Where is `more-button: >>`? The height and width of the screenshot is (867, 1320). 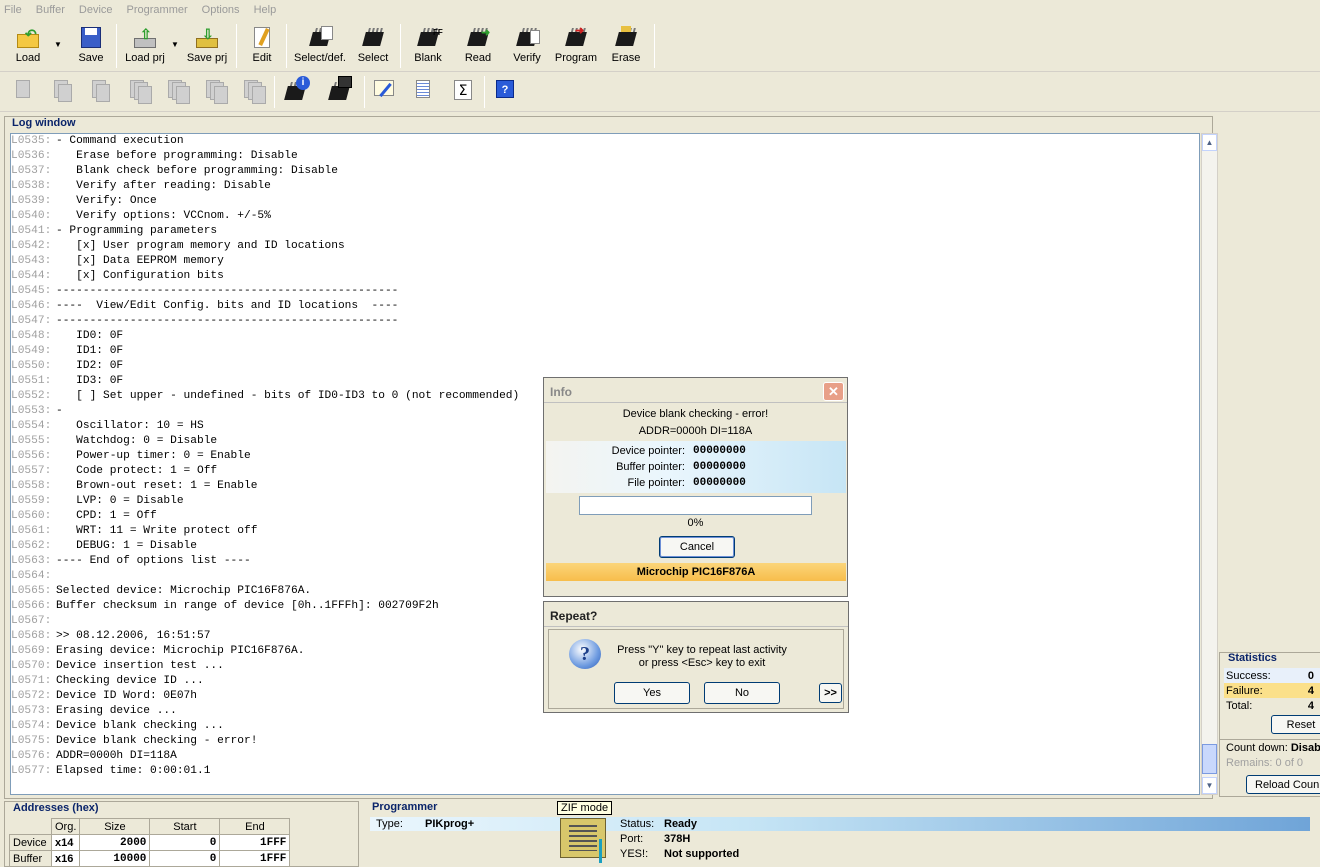 more-button: >> is located at coordinates (830, 693).